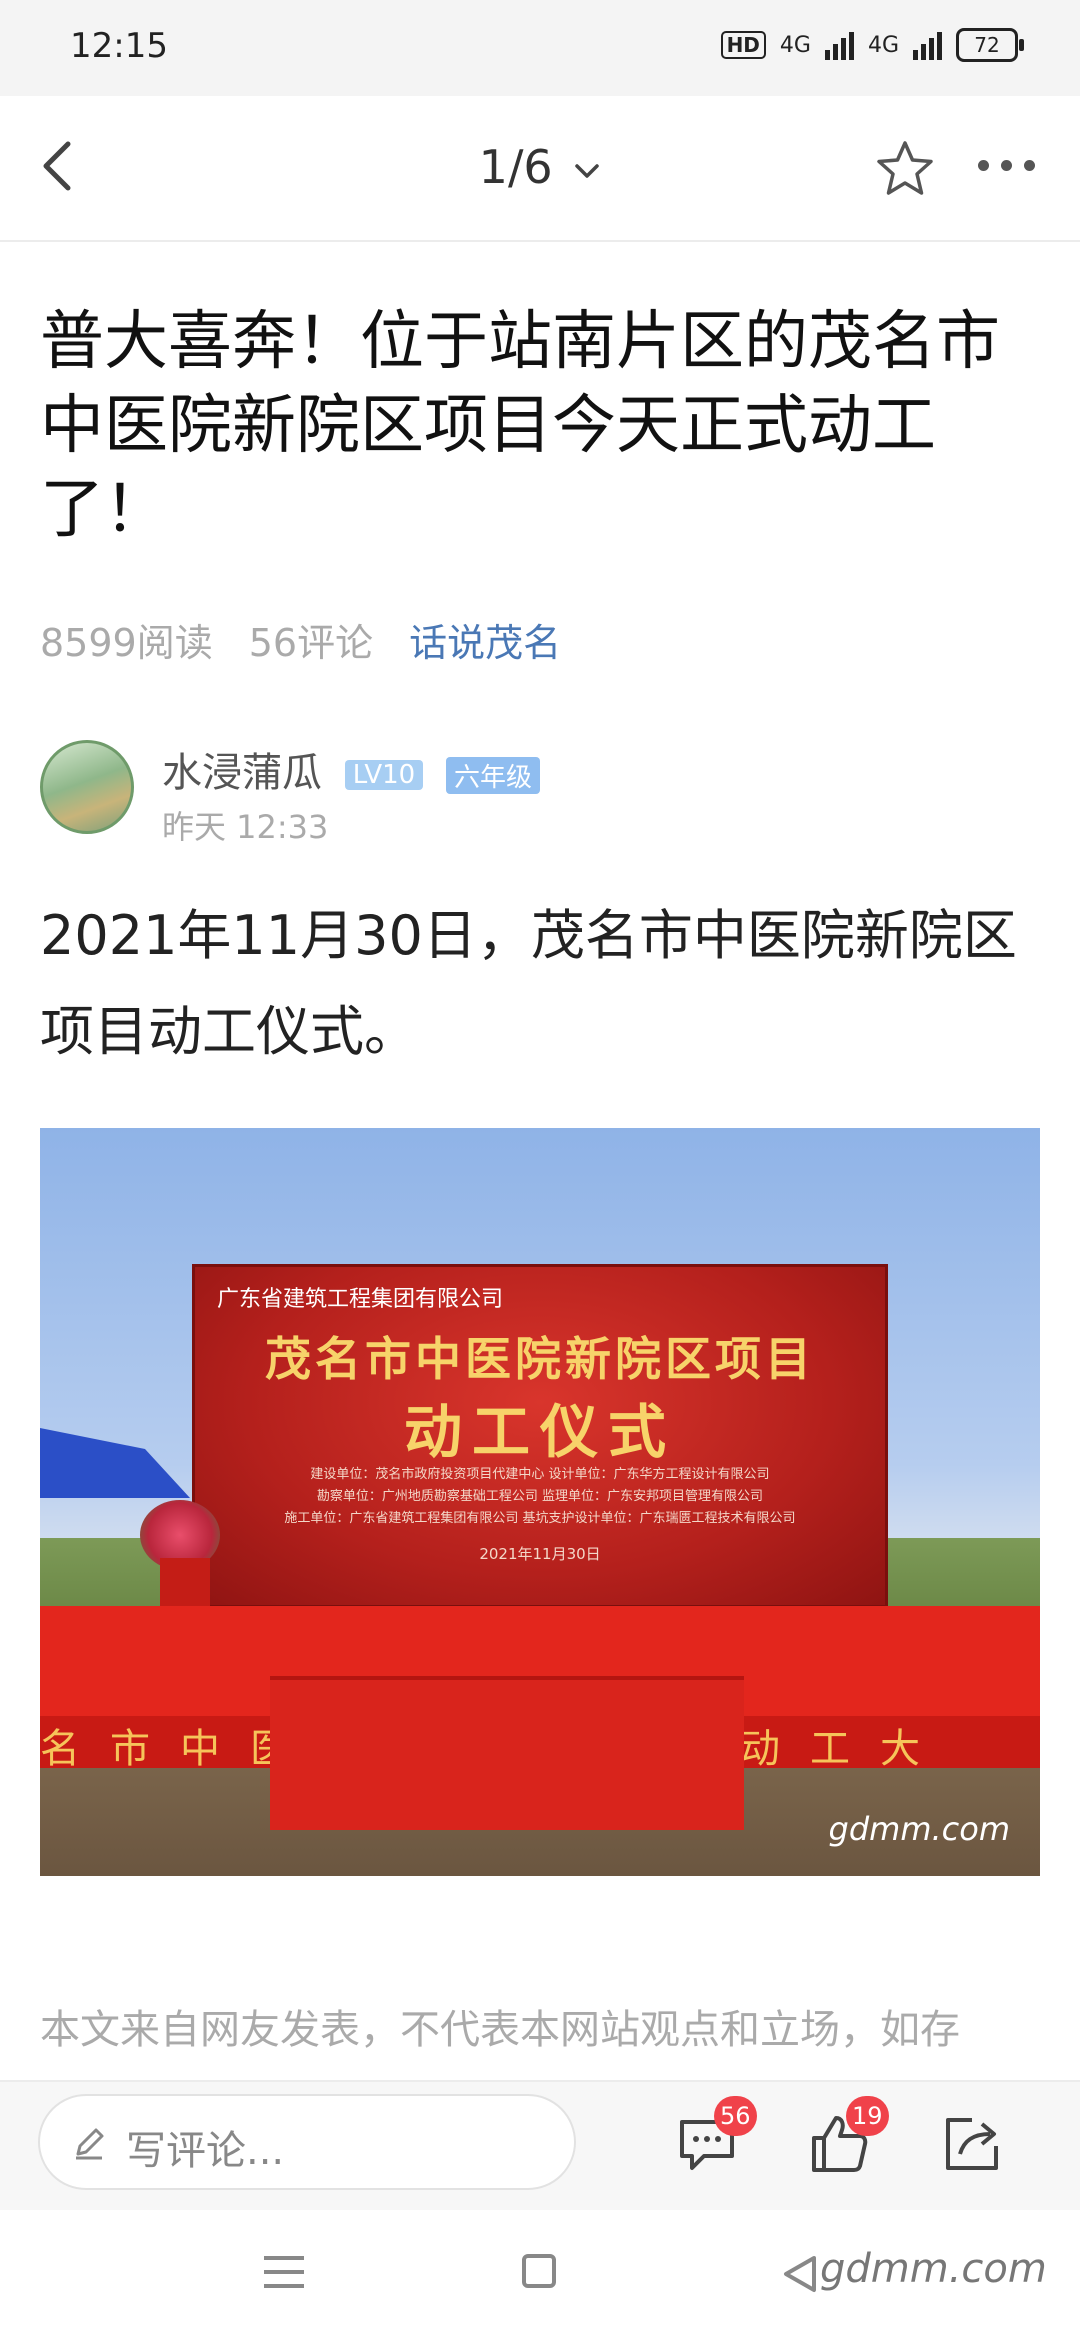 This screenshot has width=1080, height=2340. What do you see at coordinates (90, 2144) in the screenshot?
I see `pen-icon` at bounding box center [90, 2144].